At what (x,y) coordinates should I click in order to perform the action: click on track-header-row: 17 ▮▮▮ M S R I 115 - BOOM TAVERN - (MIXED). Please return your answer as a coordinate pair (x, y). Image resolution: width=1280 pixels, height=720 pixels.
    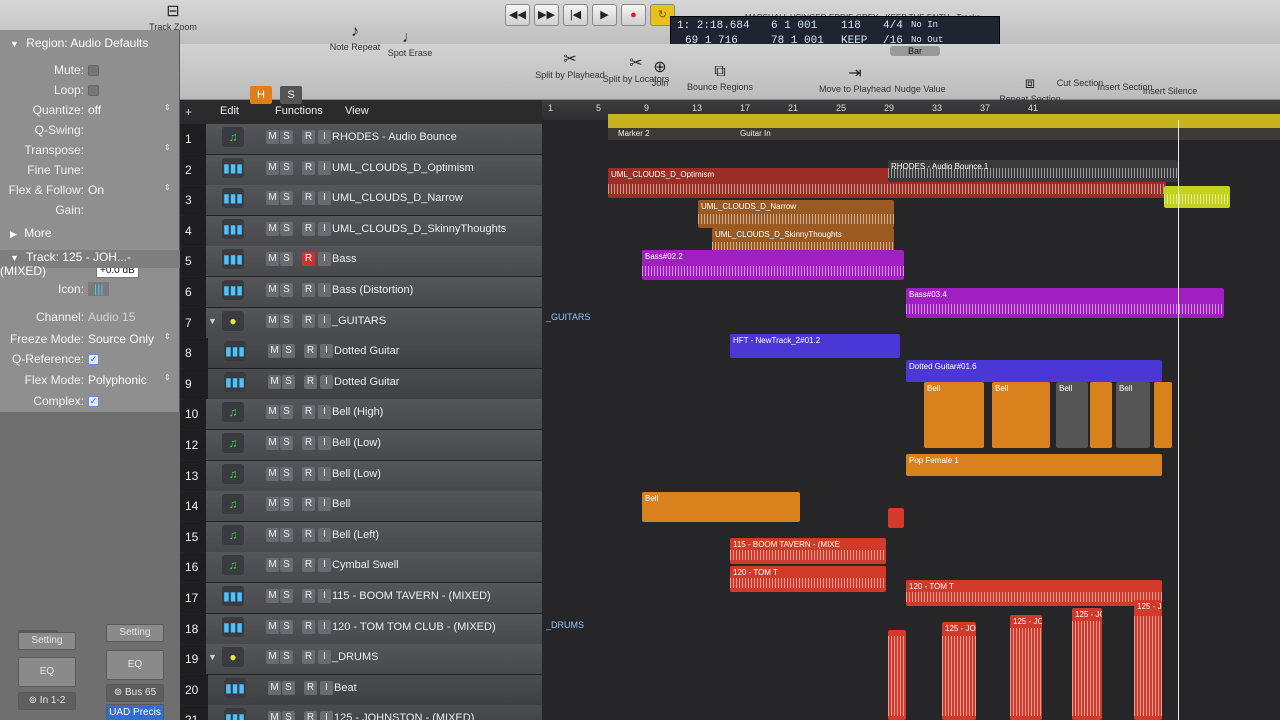
    Looking at the image, I should click on (361, 598).